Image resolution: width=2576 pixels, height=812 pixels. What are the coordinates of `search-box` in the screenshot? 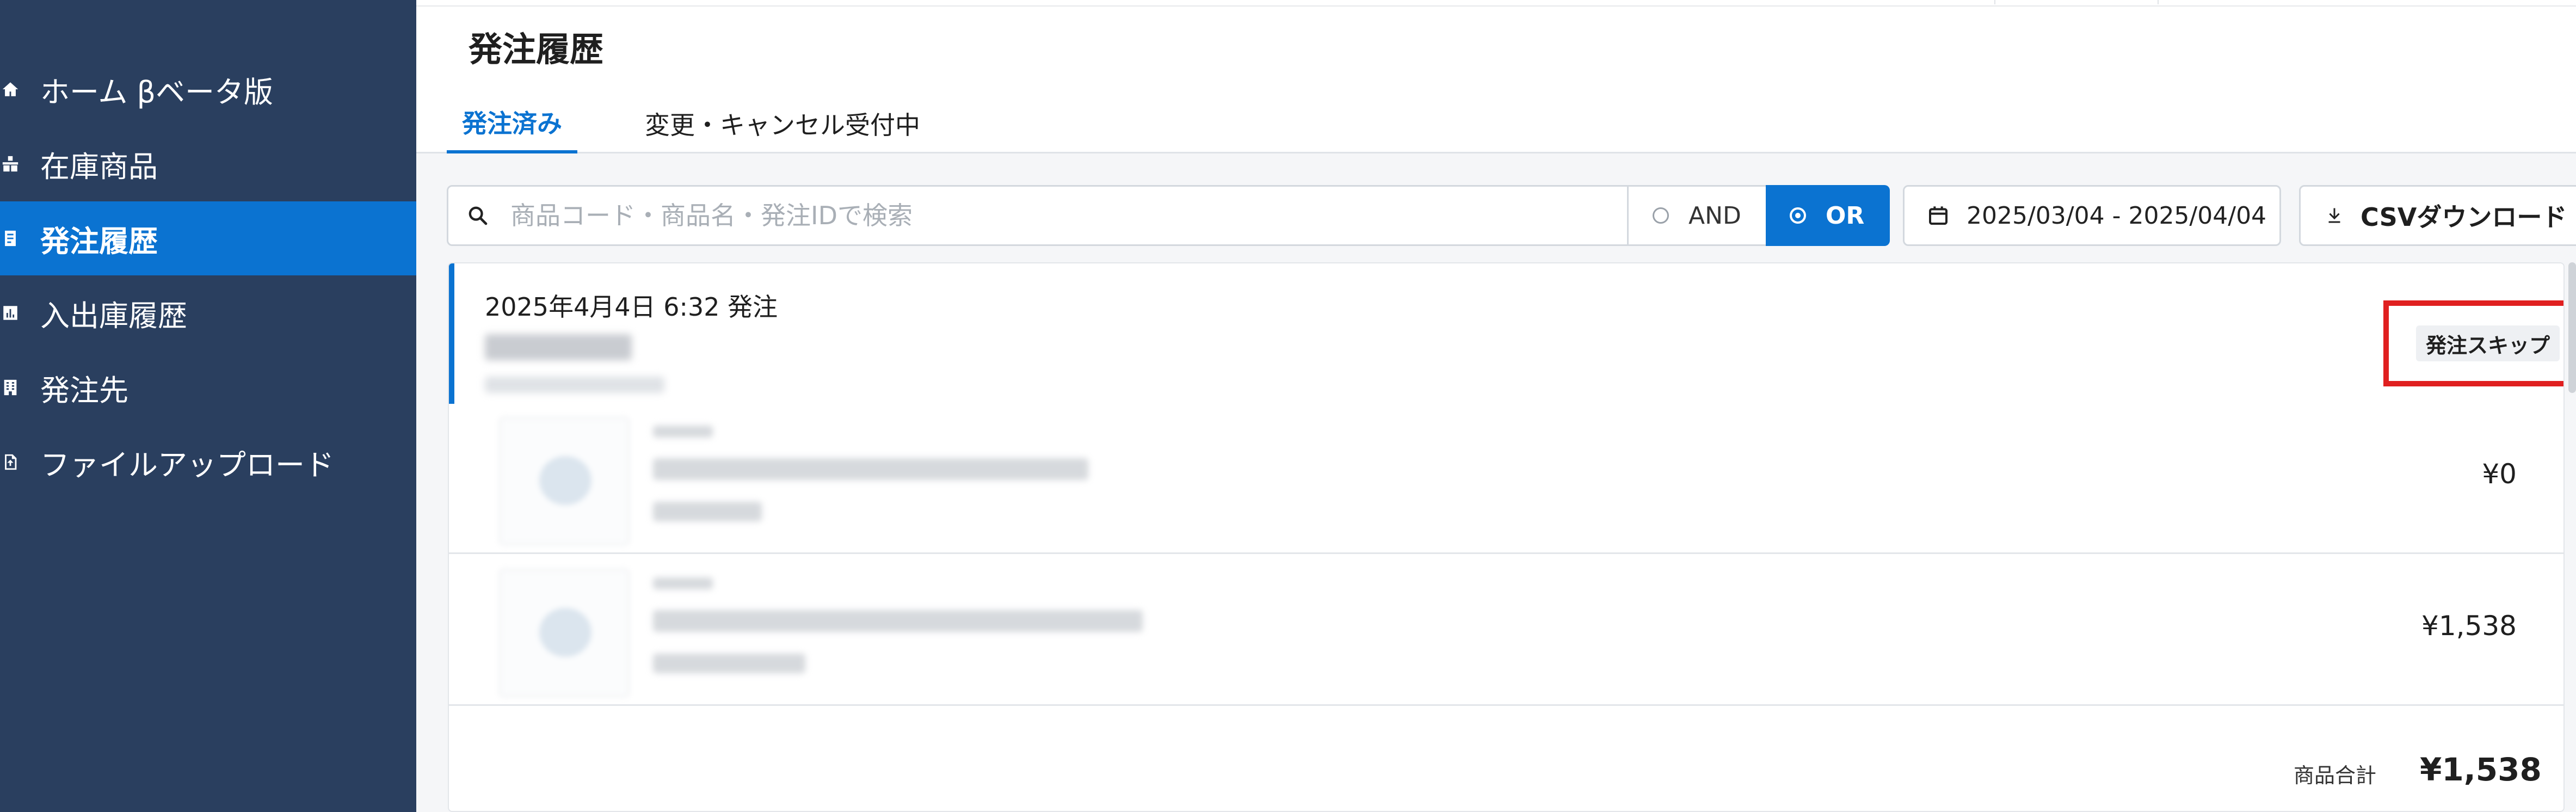 It's located at (1051, 216).